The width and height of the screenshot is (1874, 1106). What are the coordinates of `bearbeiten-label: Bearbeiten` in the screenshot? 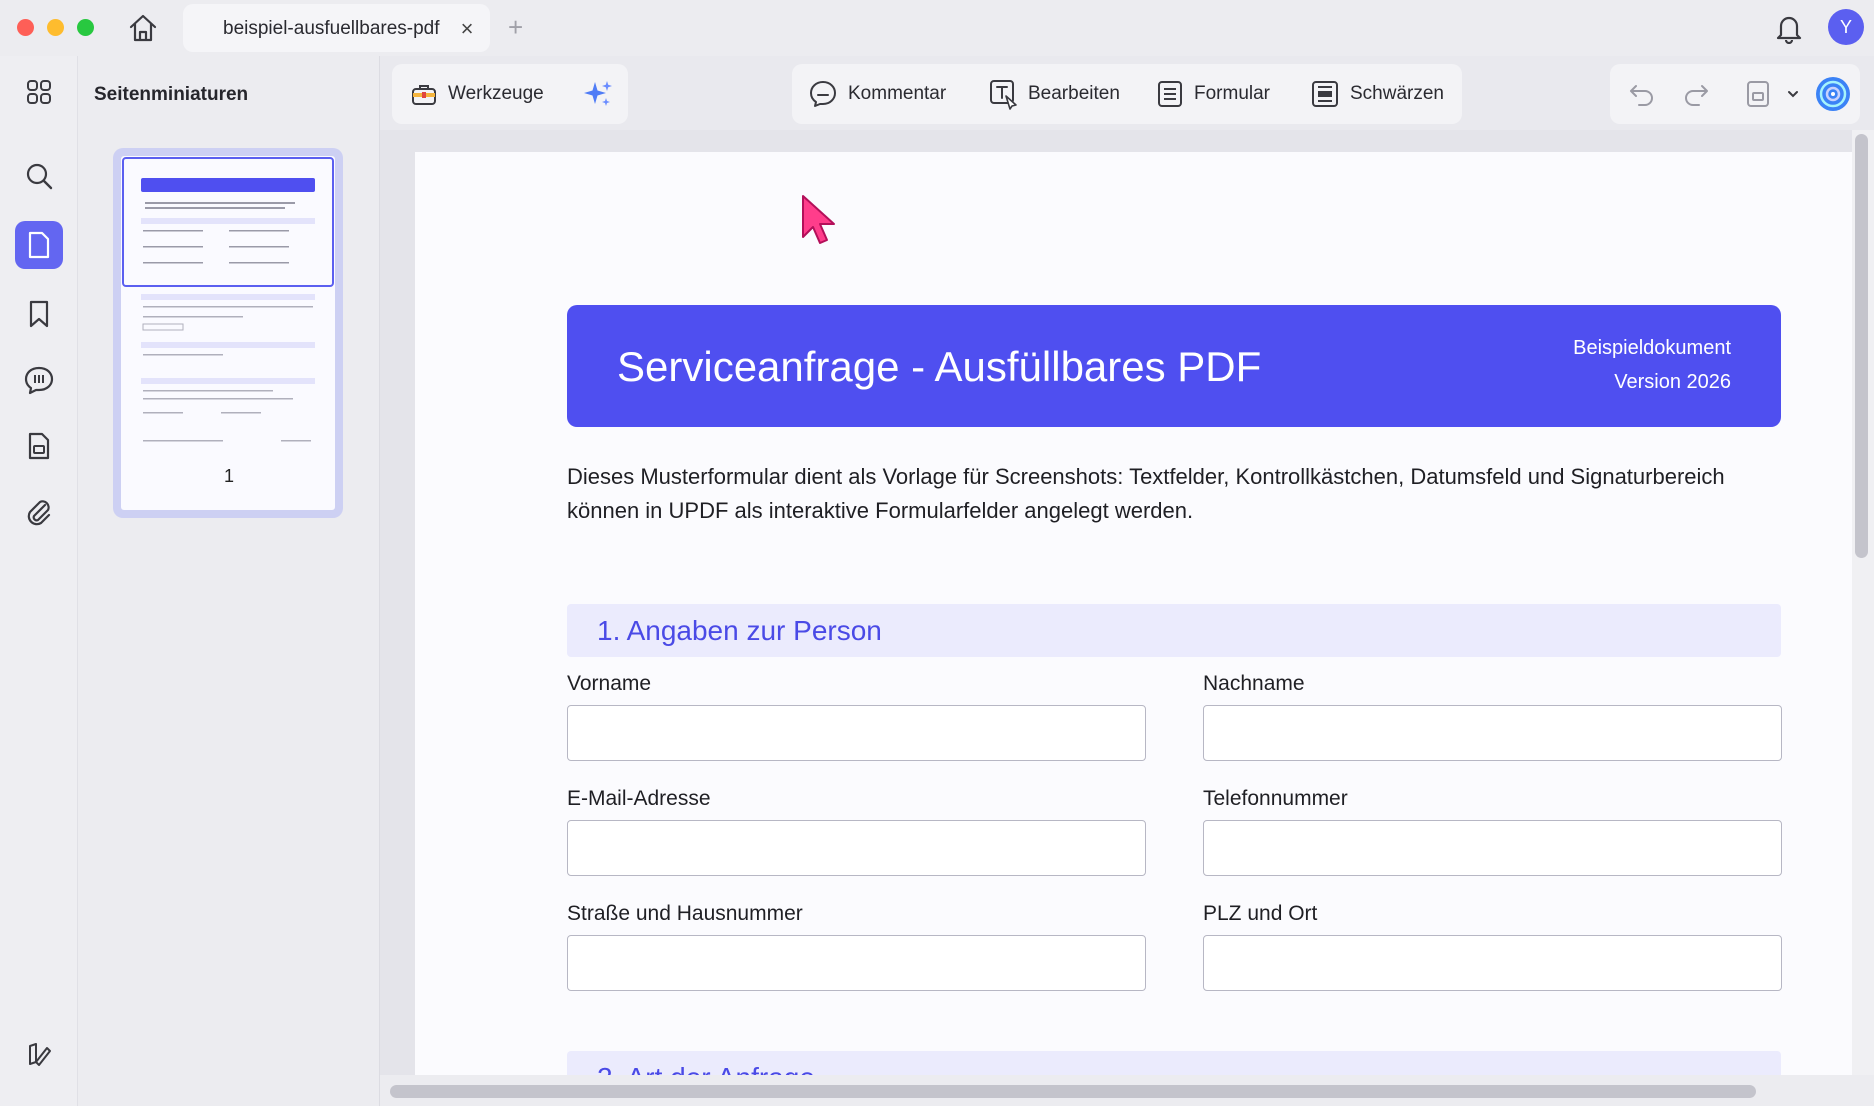 It's located at (1074, 93).